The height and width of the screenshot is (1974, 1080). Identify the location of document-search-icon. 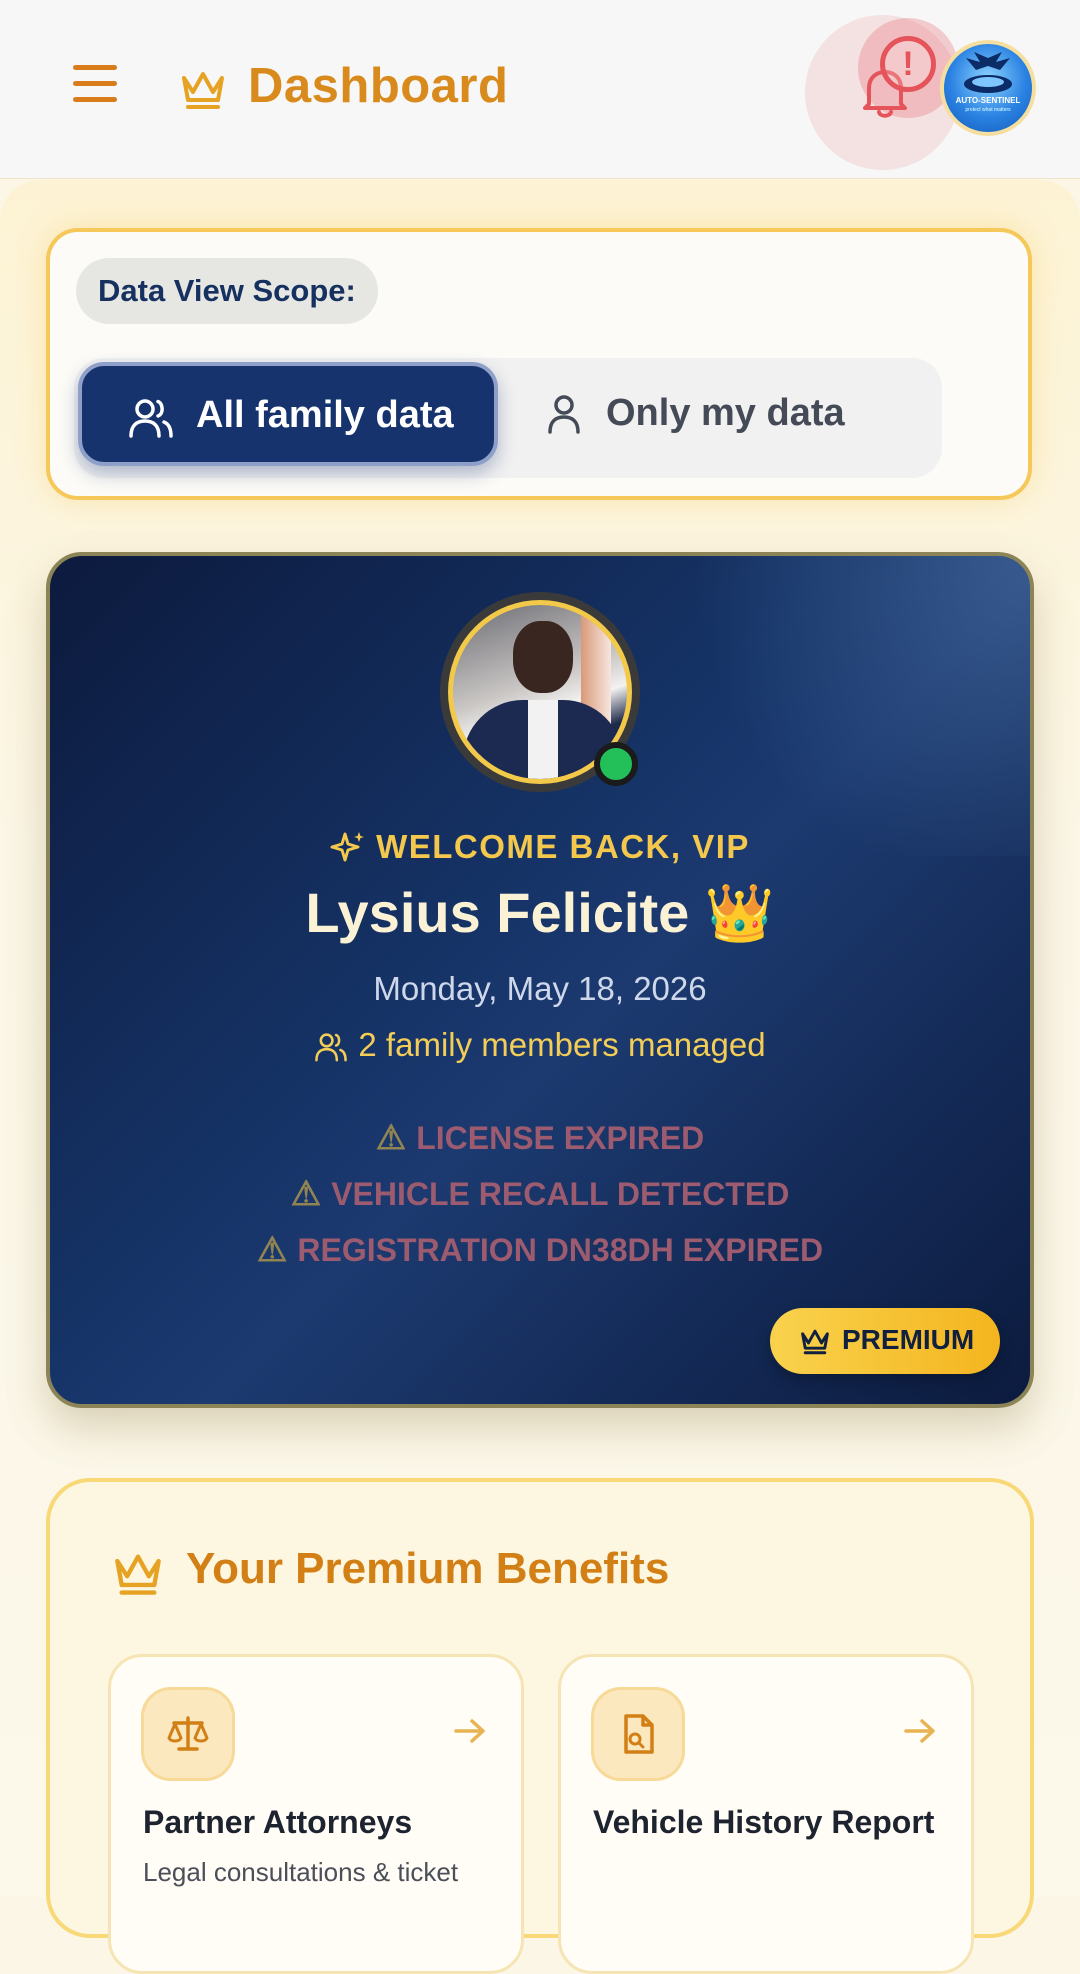
(639, 1734).